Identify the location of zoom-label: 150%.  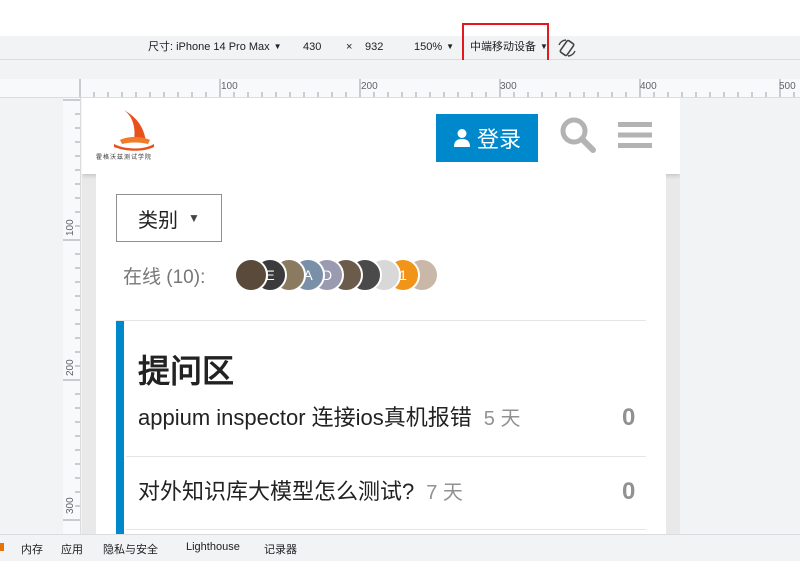
(428, 47).